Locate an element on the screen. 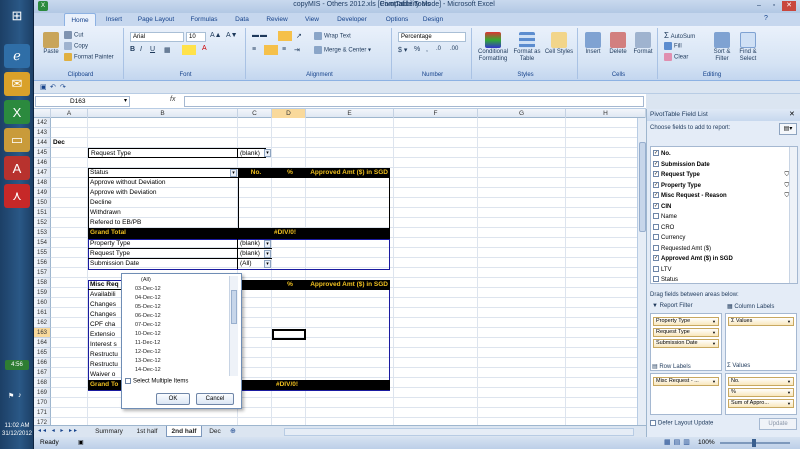 Image resolution: width=800 pixels, height=449 pixels. value-chip: No. is located at coordinates (761, 381).